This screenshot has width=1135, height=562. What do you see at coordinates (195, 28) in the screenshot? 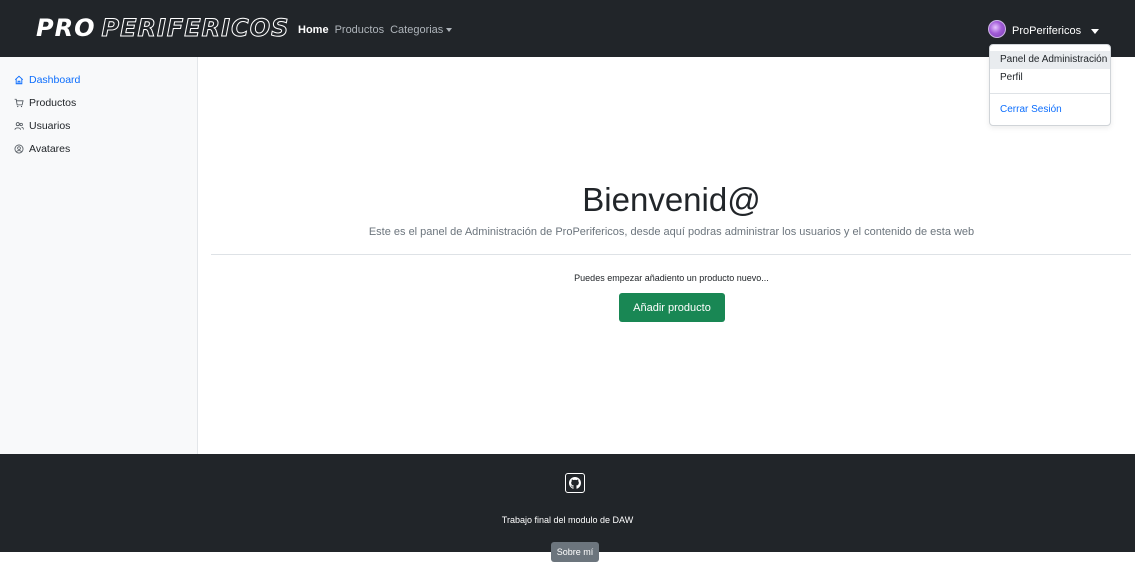
I see `brand-logo-outline: PERIFERICOS` at bounding box center [195, 28].